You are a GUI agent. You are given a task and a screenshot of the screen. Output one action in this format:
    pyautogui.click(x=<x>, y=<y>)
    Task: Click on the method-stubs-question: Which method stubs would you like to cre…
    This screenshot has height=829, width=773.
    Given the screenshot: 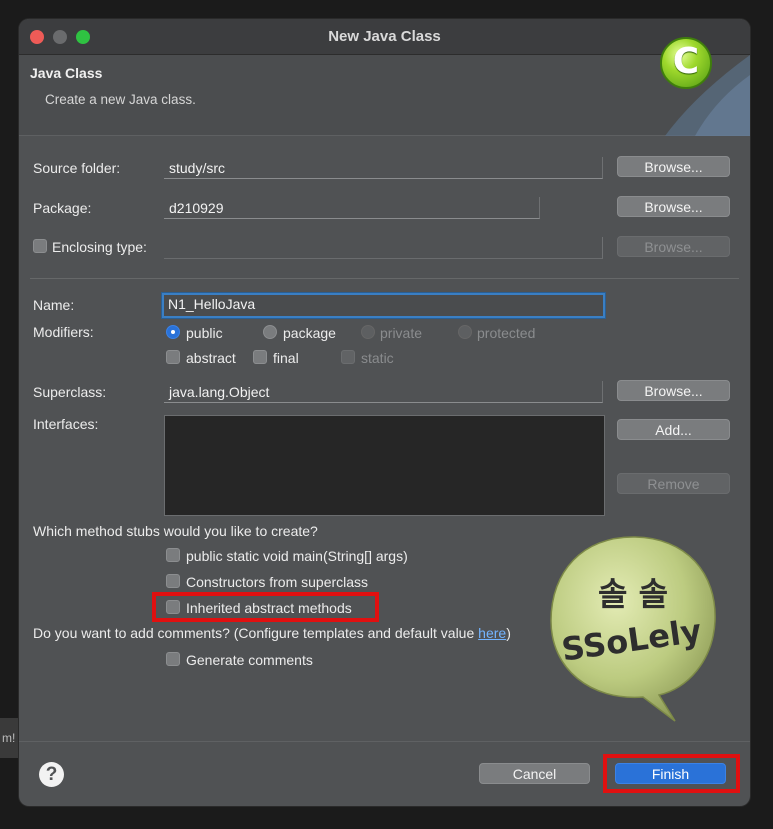 What is the action you would take?
    pyautogui.click(x=175, y=531)
    